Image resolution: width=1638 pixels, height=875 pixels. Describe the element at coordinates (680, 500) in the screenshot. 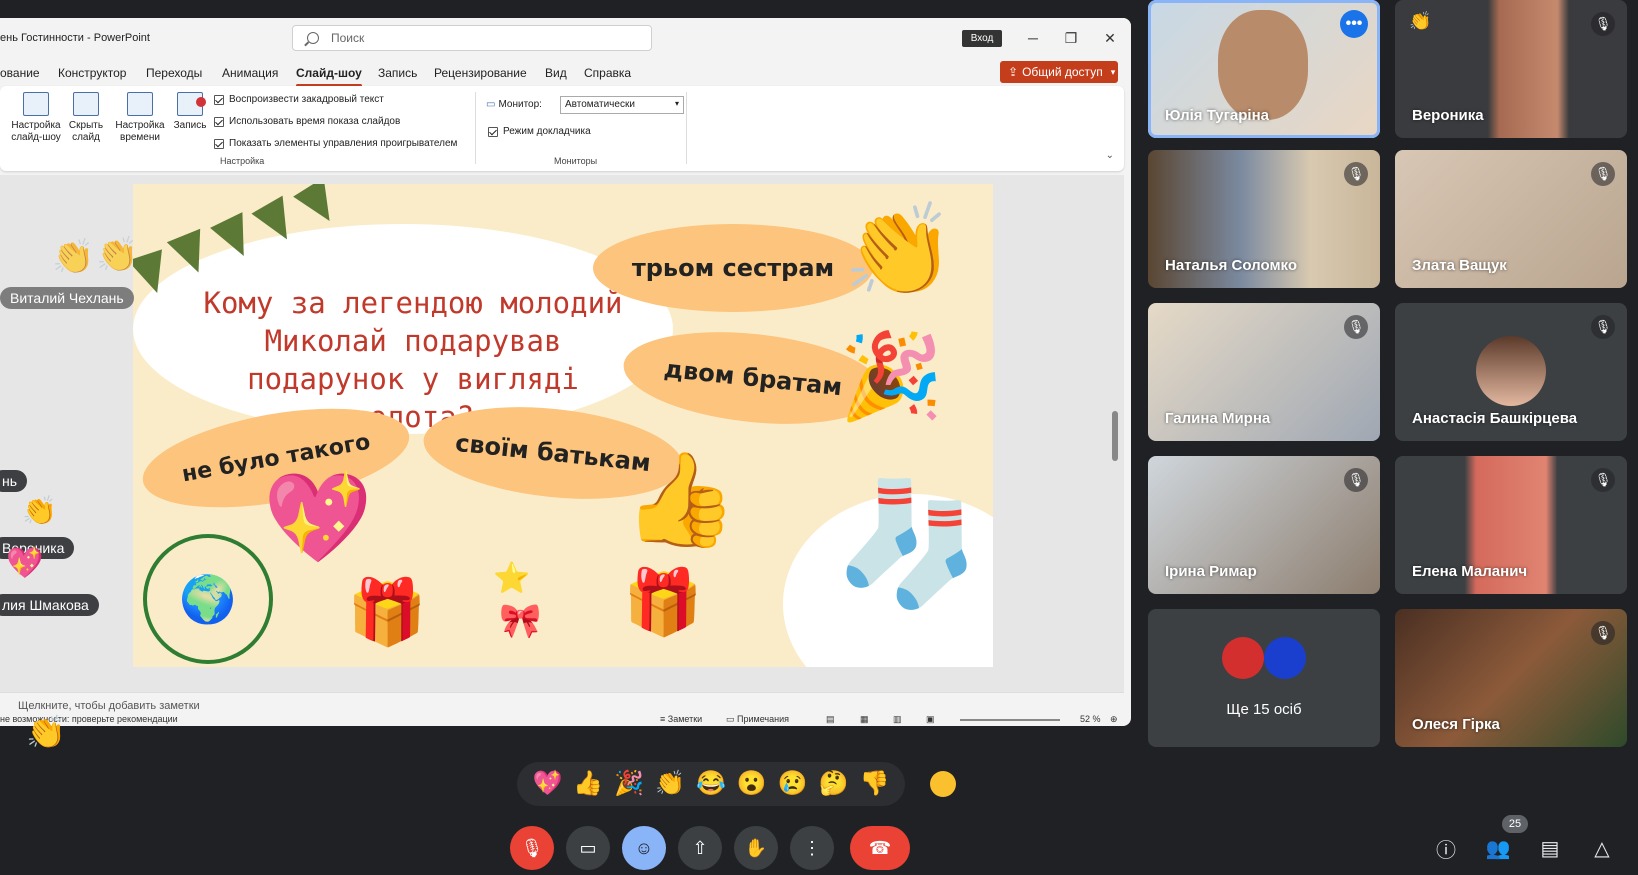

I see `thumbs-up-icon: 👍` at that location.